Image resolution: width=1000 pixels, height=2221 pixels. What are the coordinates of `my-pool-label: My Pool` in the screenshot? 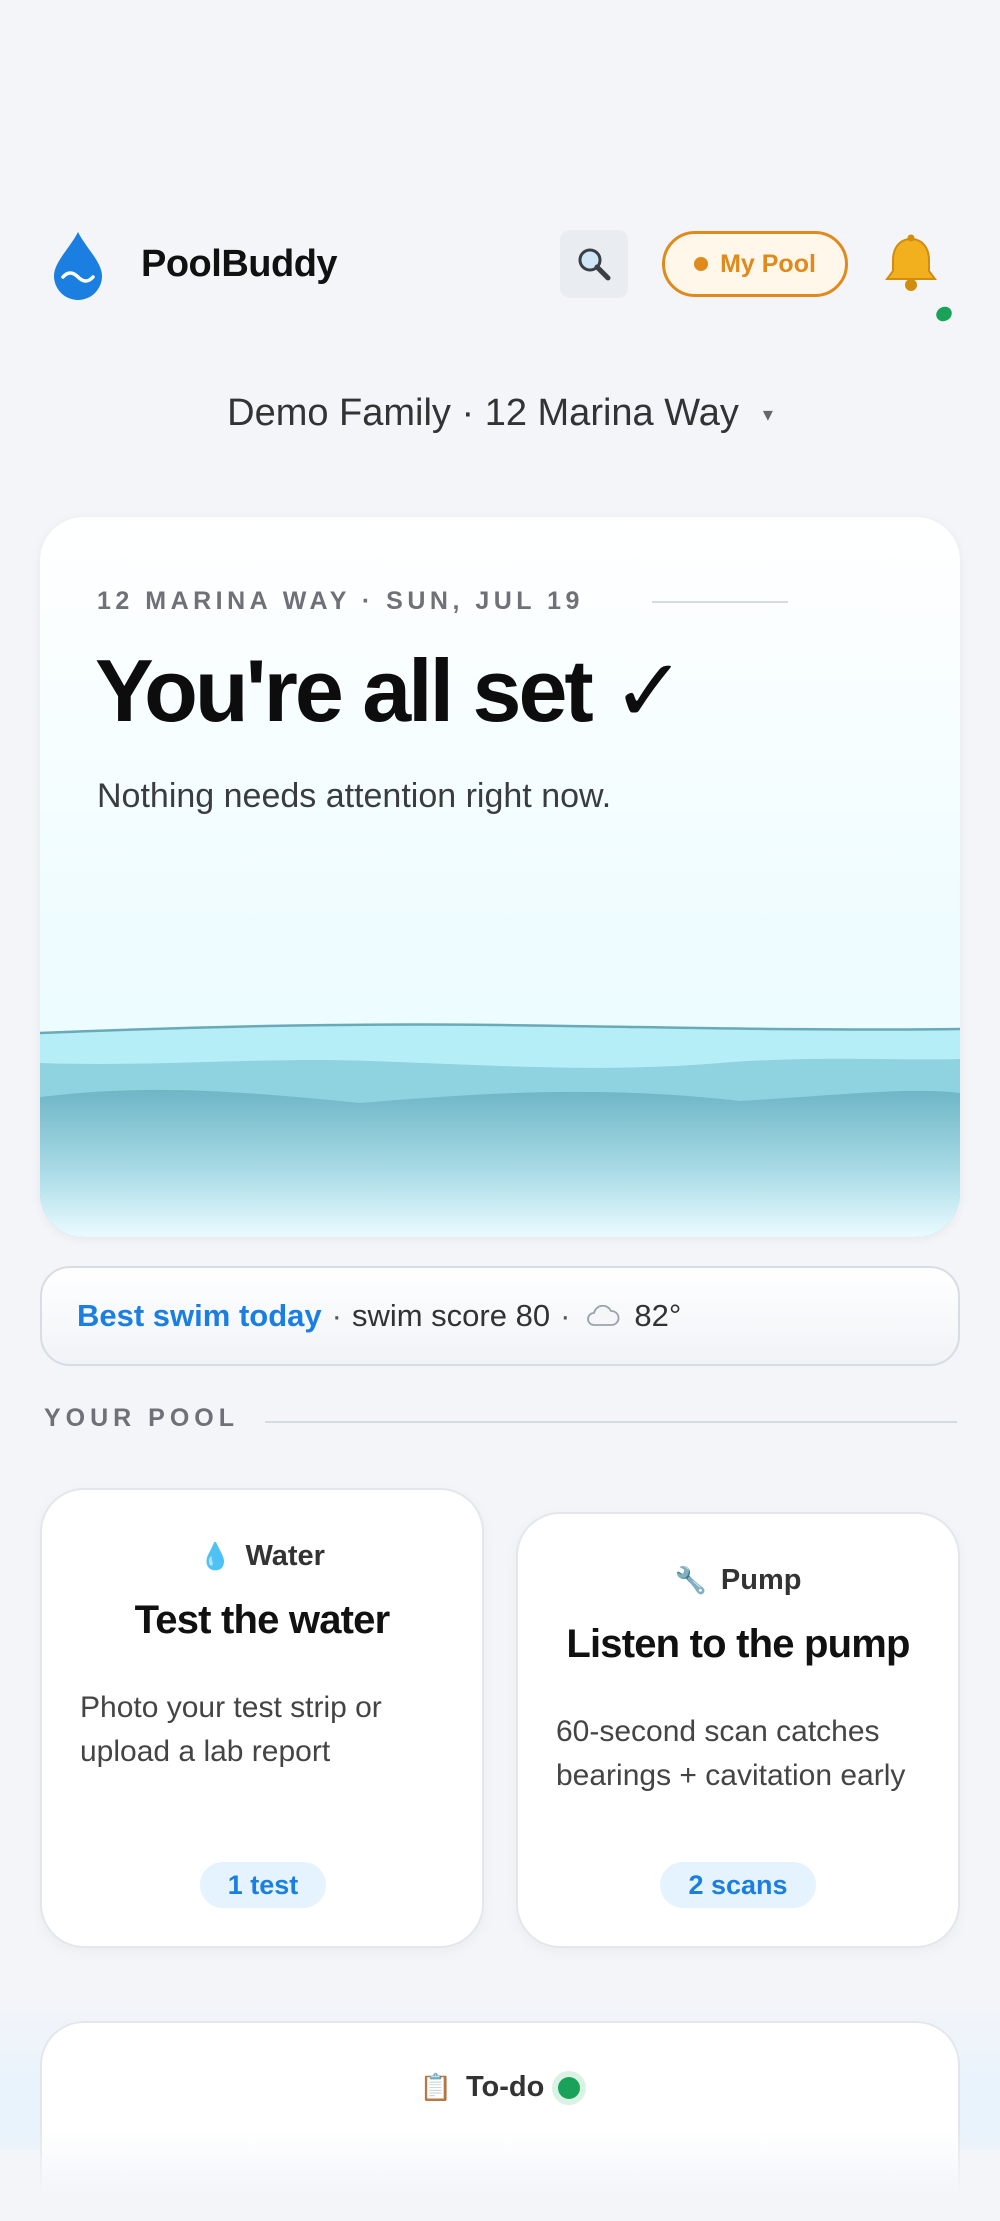 It's located at (768, 263).